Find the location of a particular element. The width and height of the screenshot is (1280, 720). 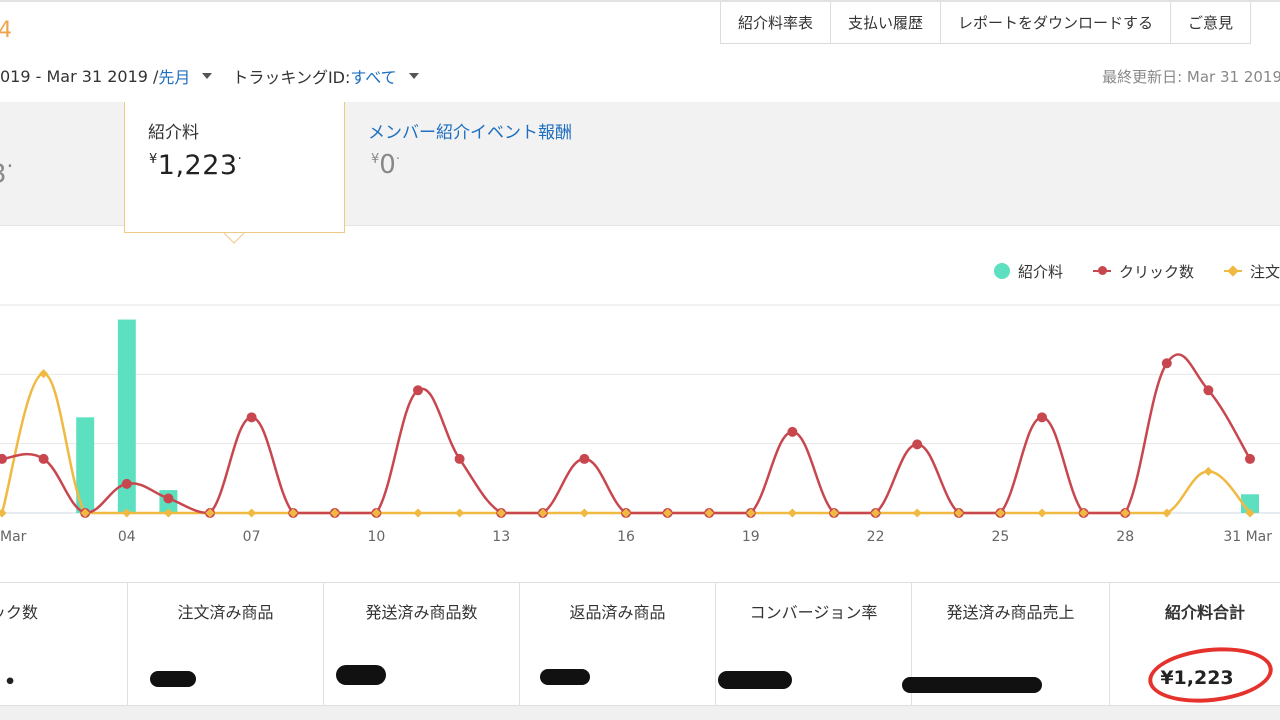

legend-dot-icon is located at coordinates (1001, 271).